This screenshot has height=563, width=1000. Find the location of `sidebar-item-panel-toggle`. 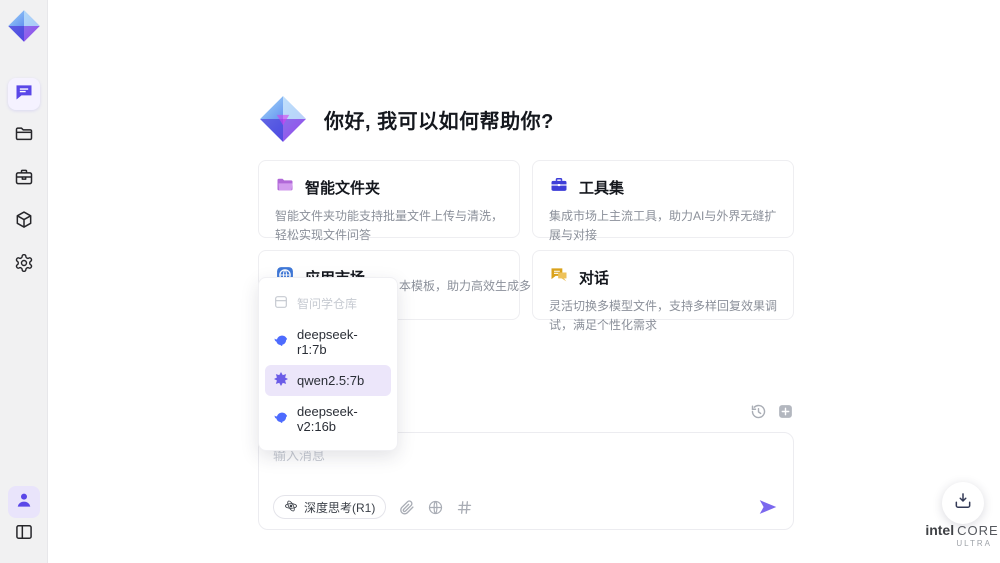

sidebar-item-panel-toggle is located at coordinates (24, 534).